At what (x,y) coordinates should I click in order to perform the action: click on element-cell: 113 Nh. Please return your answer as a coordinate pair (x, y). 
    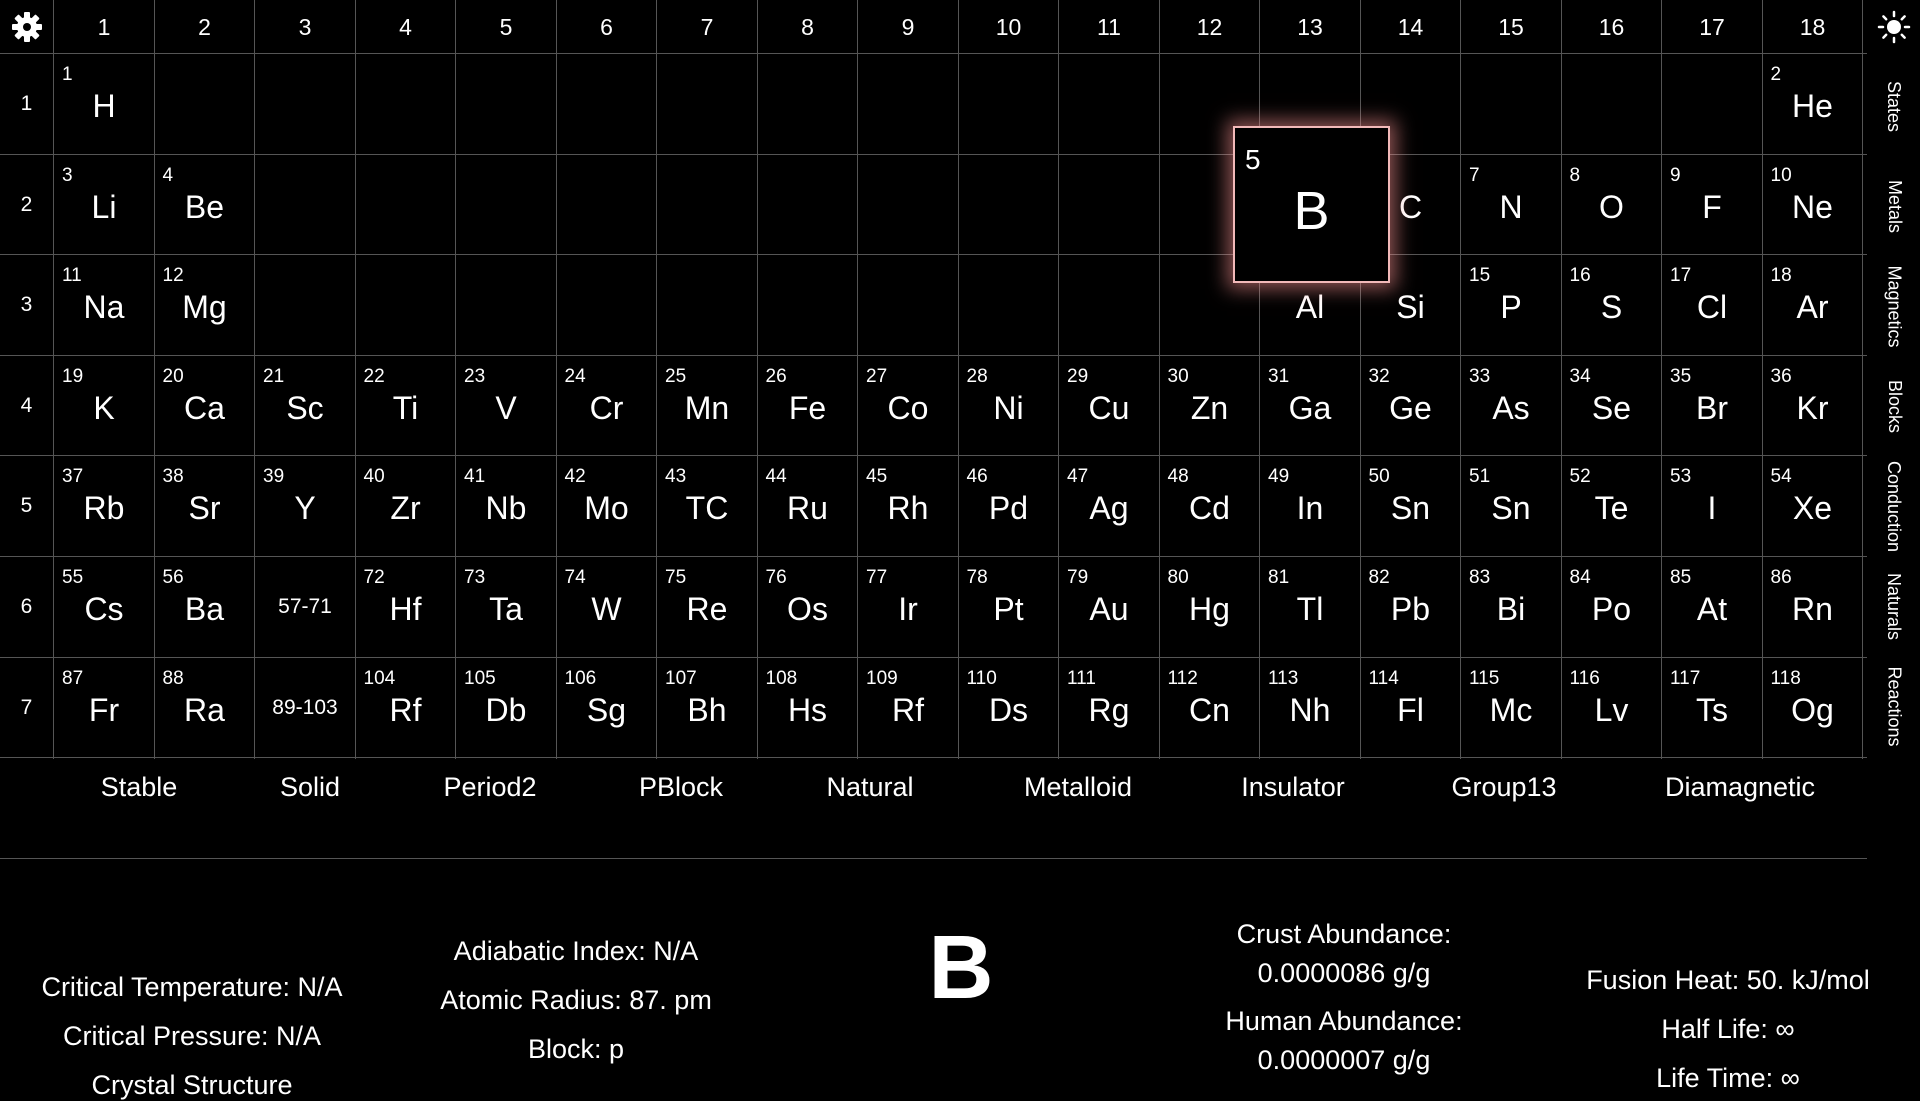
    Looking at the image, I should click on (1310, 708).